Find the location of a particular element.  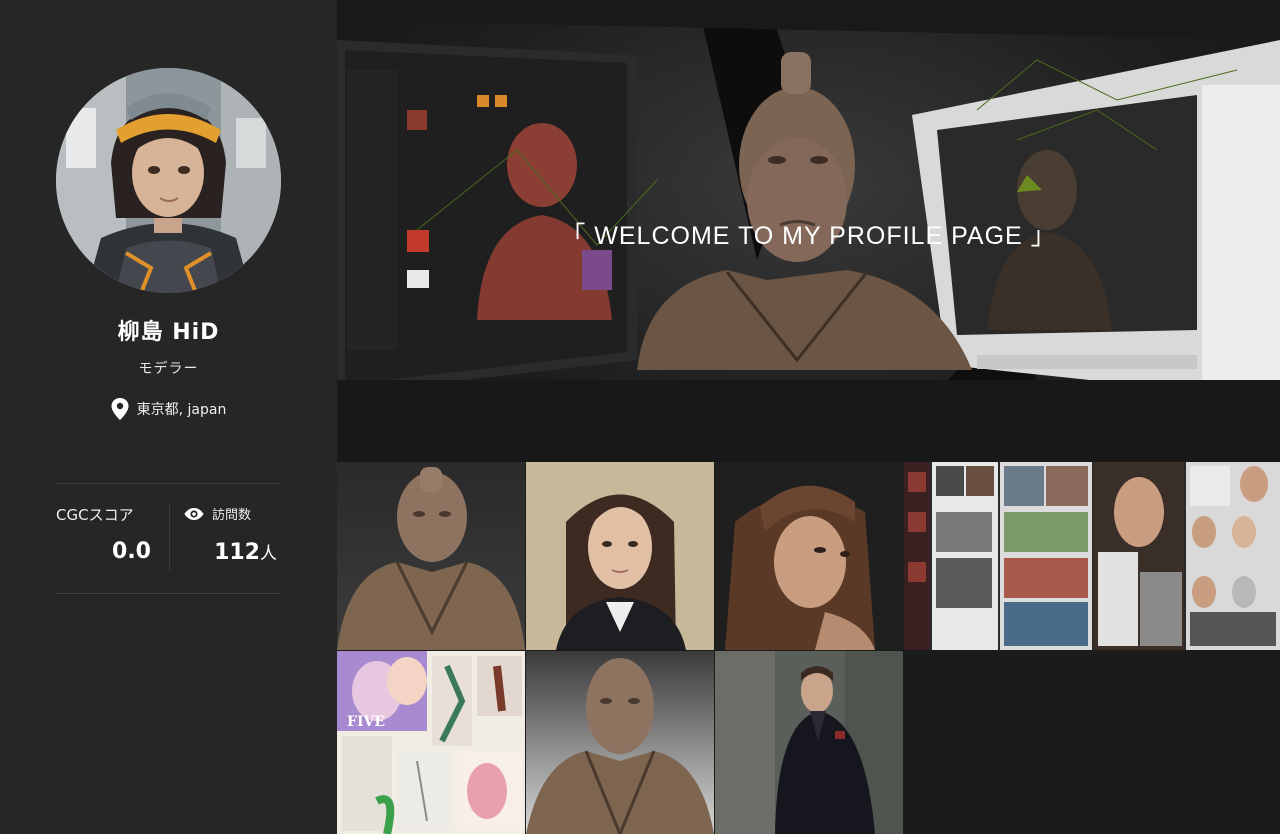

visit-count-value-row: 112人 is located at coordinates (225, 552).